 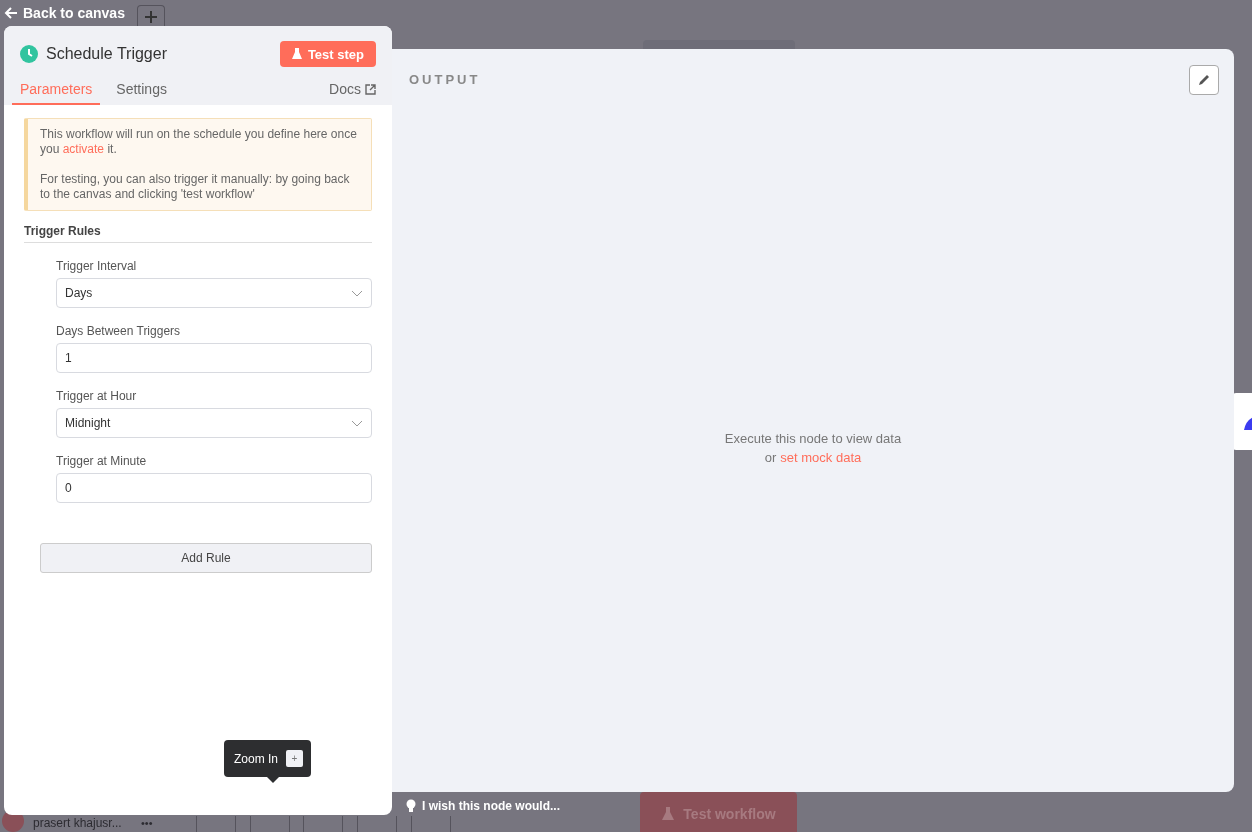 I want to click on empty-message: Execute this node to view data, so click(x=813, y=439).